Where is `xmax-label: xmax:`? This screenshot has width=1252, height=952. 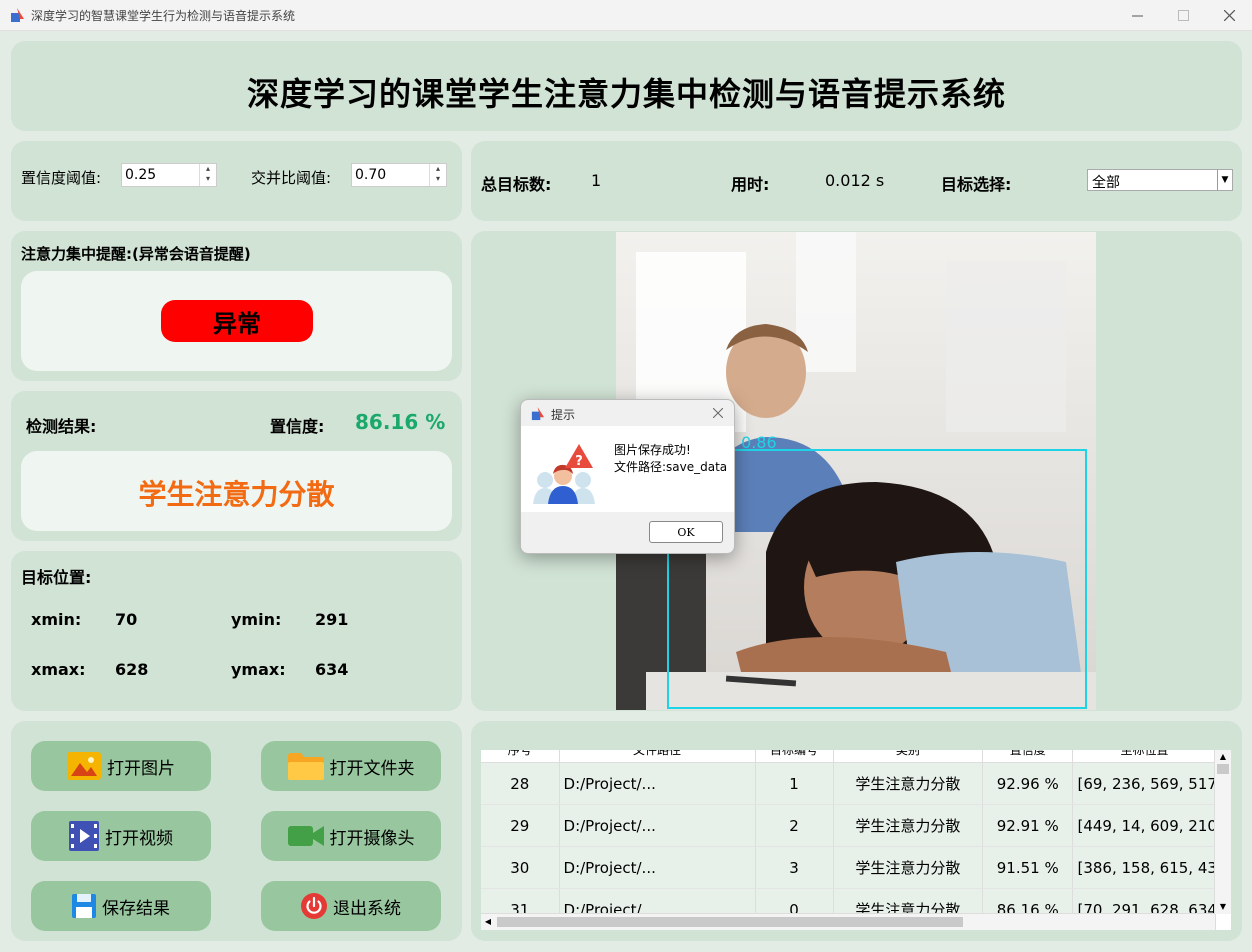 xmax-label: xmax: is located at coordinates (58, 669).